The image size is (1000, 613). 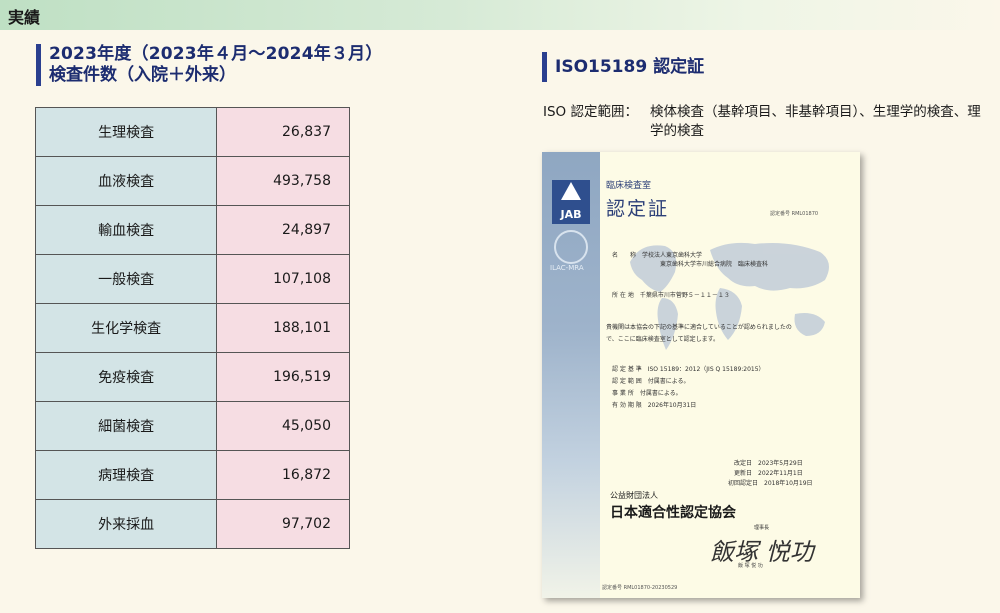 I want to click on test-category-name: 免疫検査, so click(x=126, y=377).